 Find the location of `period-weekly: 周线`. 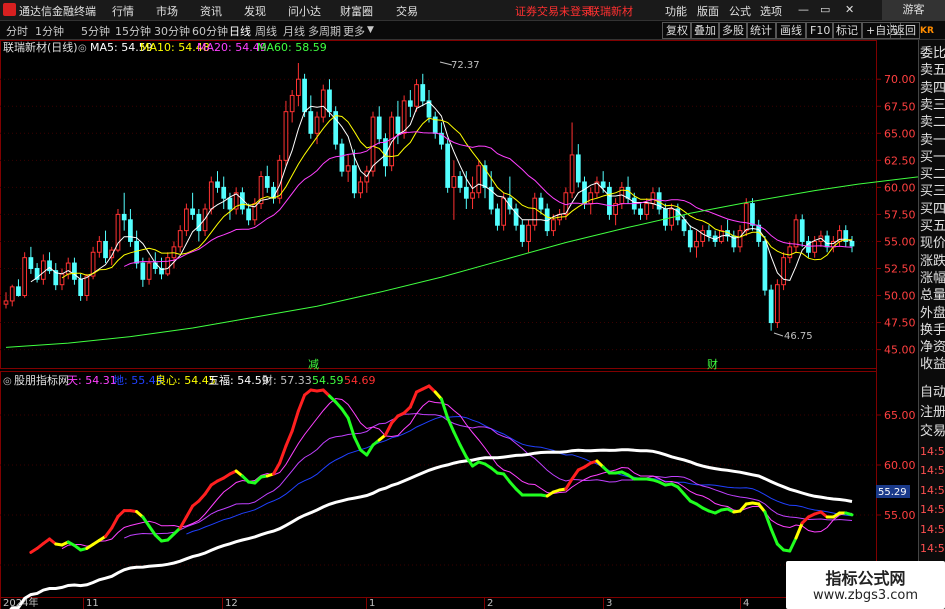

period-weekly: 周线 is located at coordinates (266, 31).